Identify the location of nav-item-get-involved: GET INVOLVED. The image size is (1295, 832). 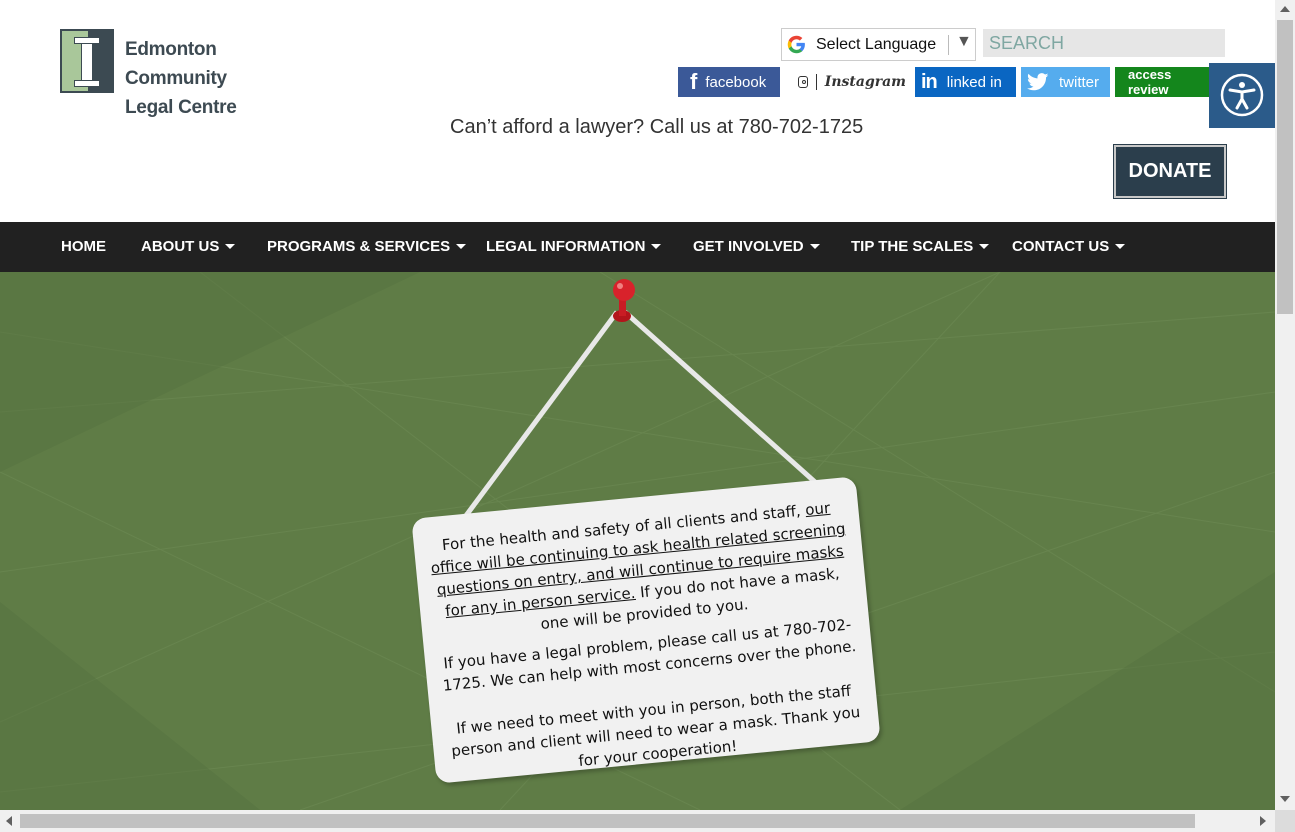
(756, 247).